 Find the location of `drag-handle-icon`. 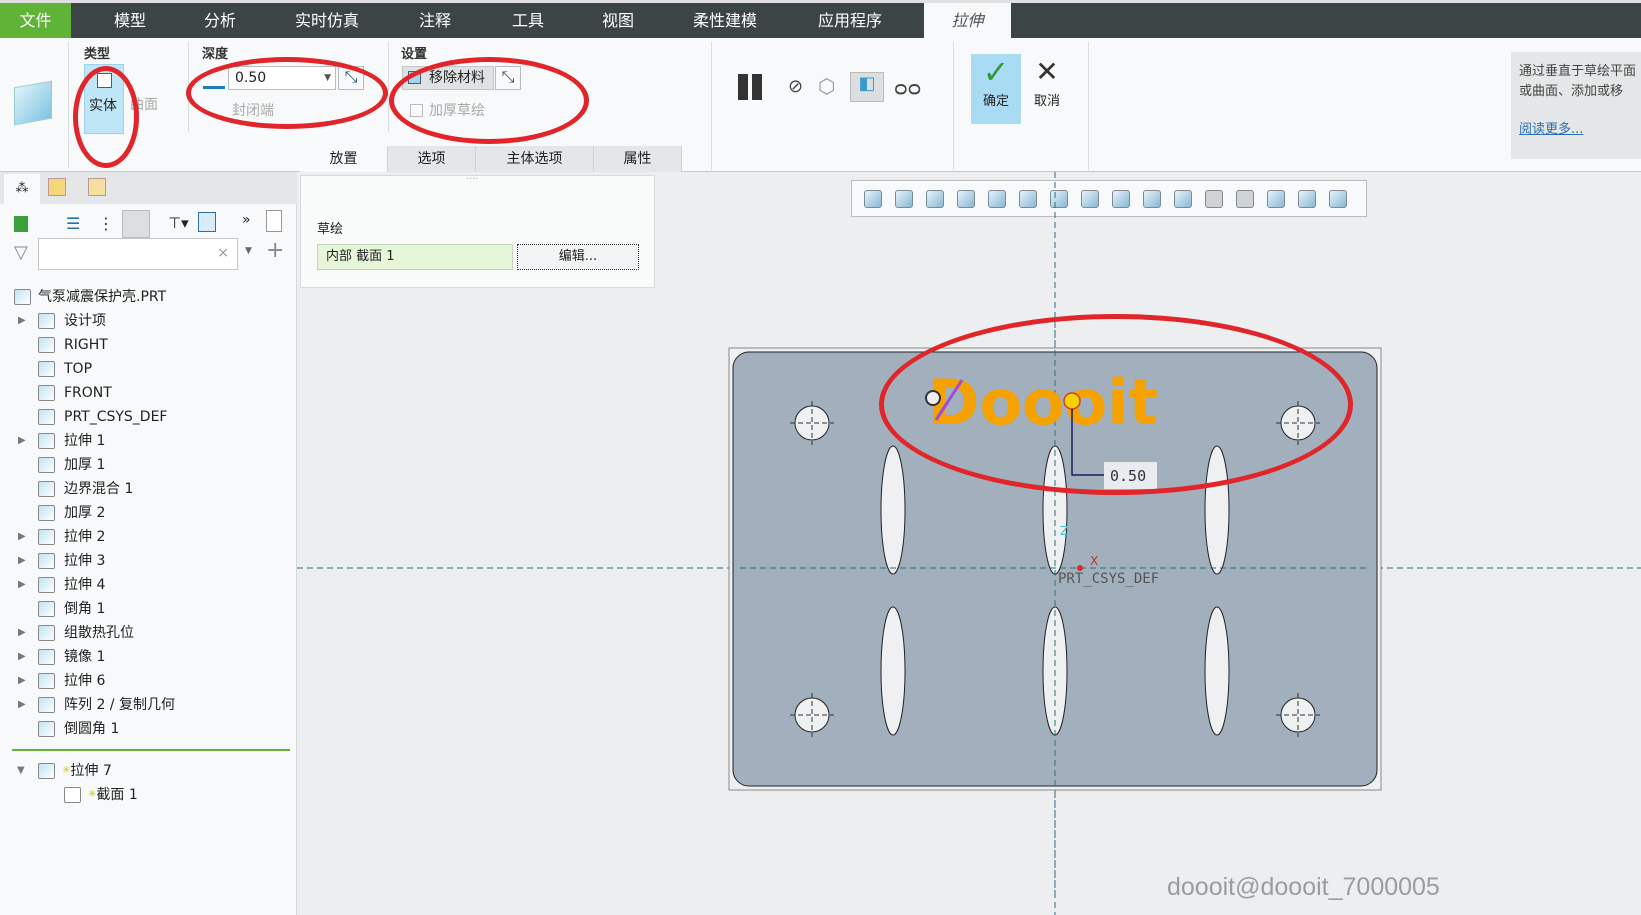

drag-handle-icon is located at coordinates (1072, 401).